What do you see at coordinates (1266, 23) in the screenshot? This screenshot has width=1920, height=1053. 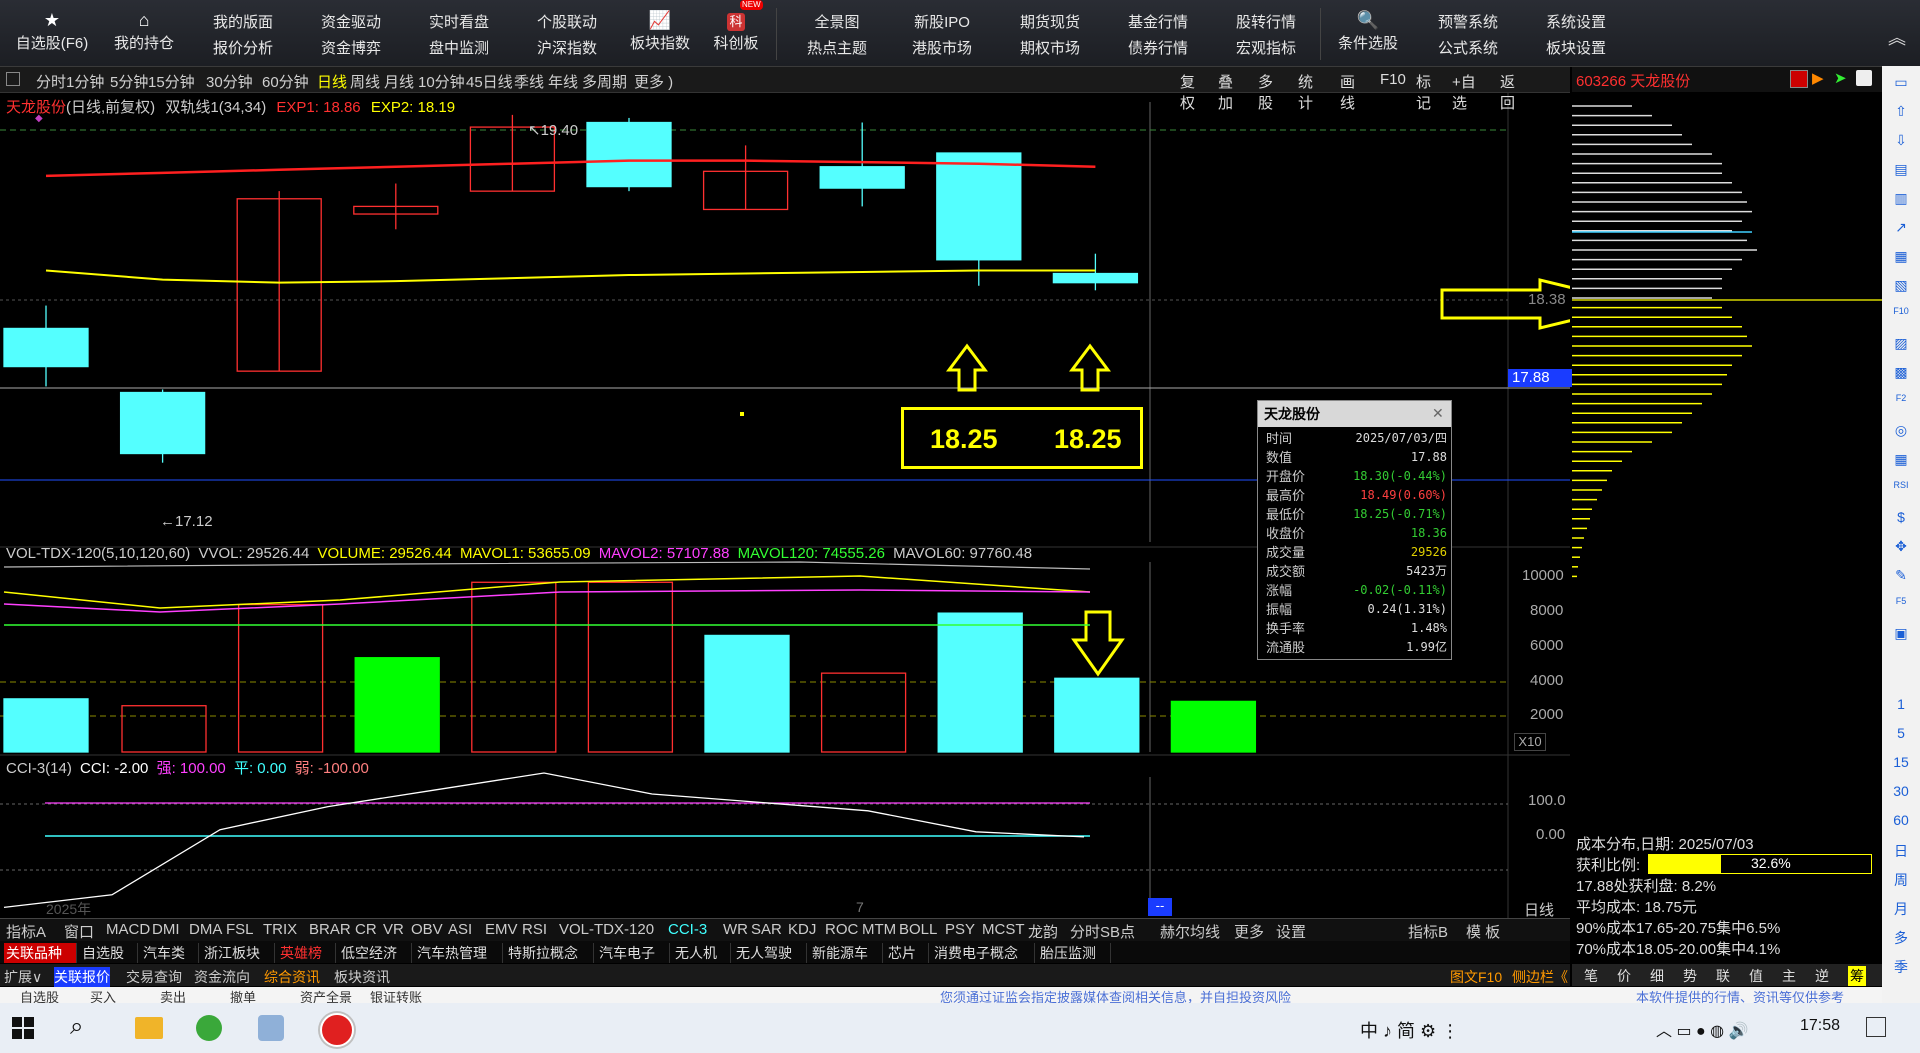 I see `neeq-link: 股转行情` at bounding box center [1266, 23].